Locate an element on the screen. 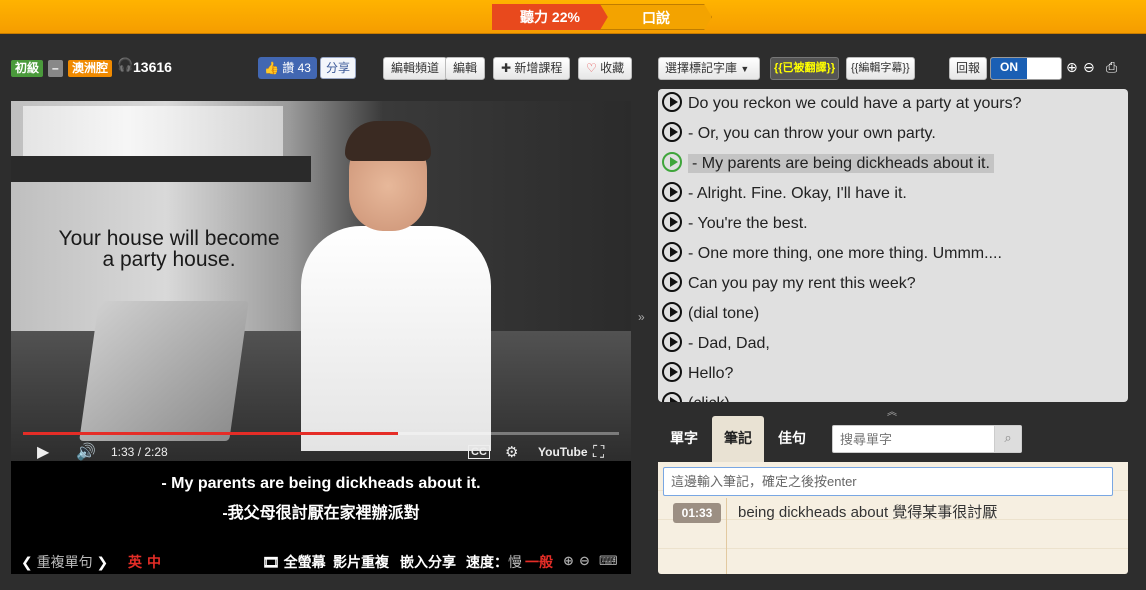 The width and height of the screenshot is (1146, 590). caret-down-icon: ▼ is located at coordinates (745, 69).